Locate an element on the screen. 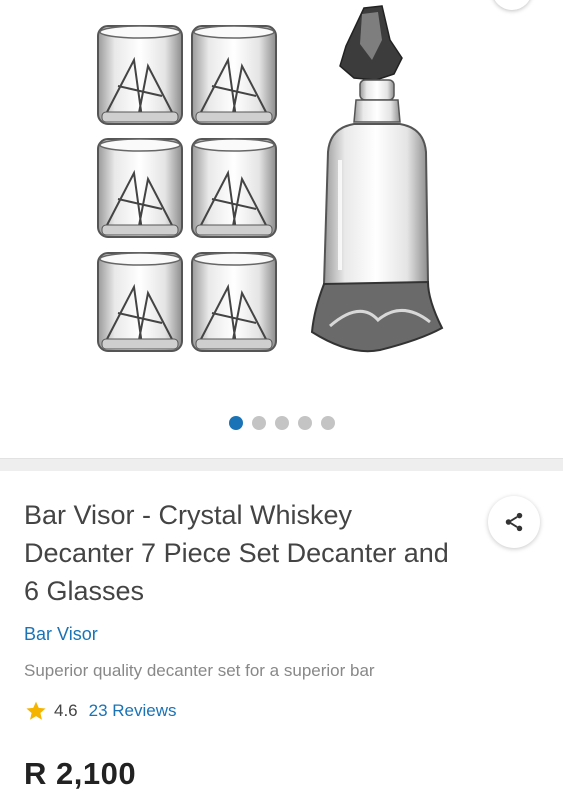 This screenshot has width=563, height=800. wishlist-button is located at coordinates (512, 5).